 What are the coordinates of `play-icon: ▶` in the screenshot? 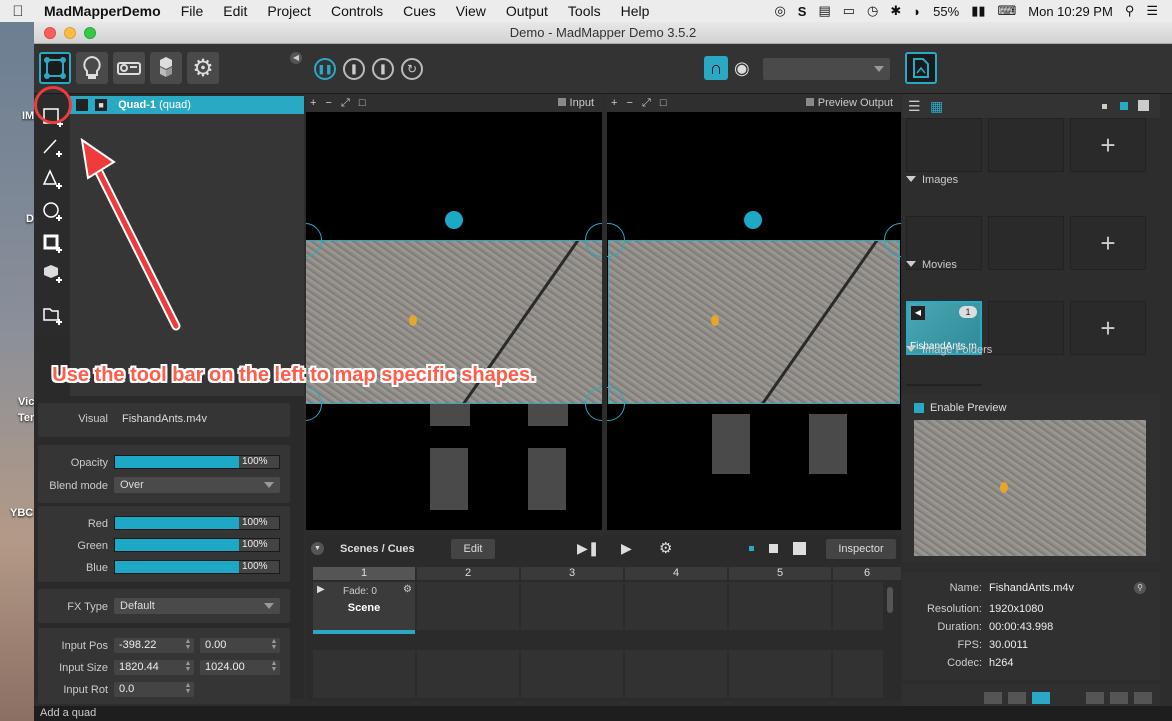 It's located at (321, 589).